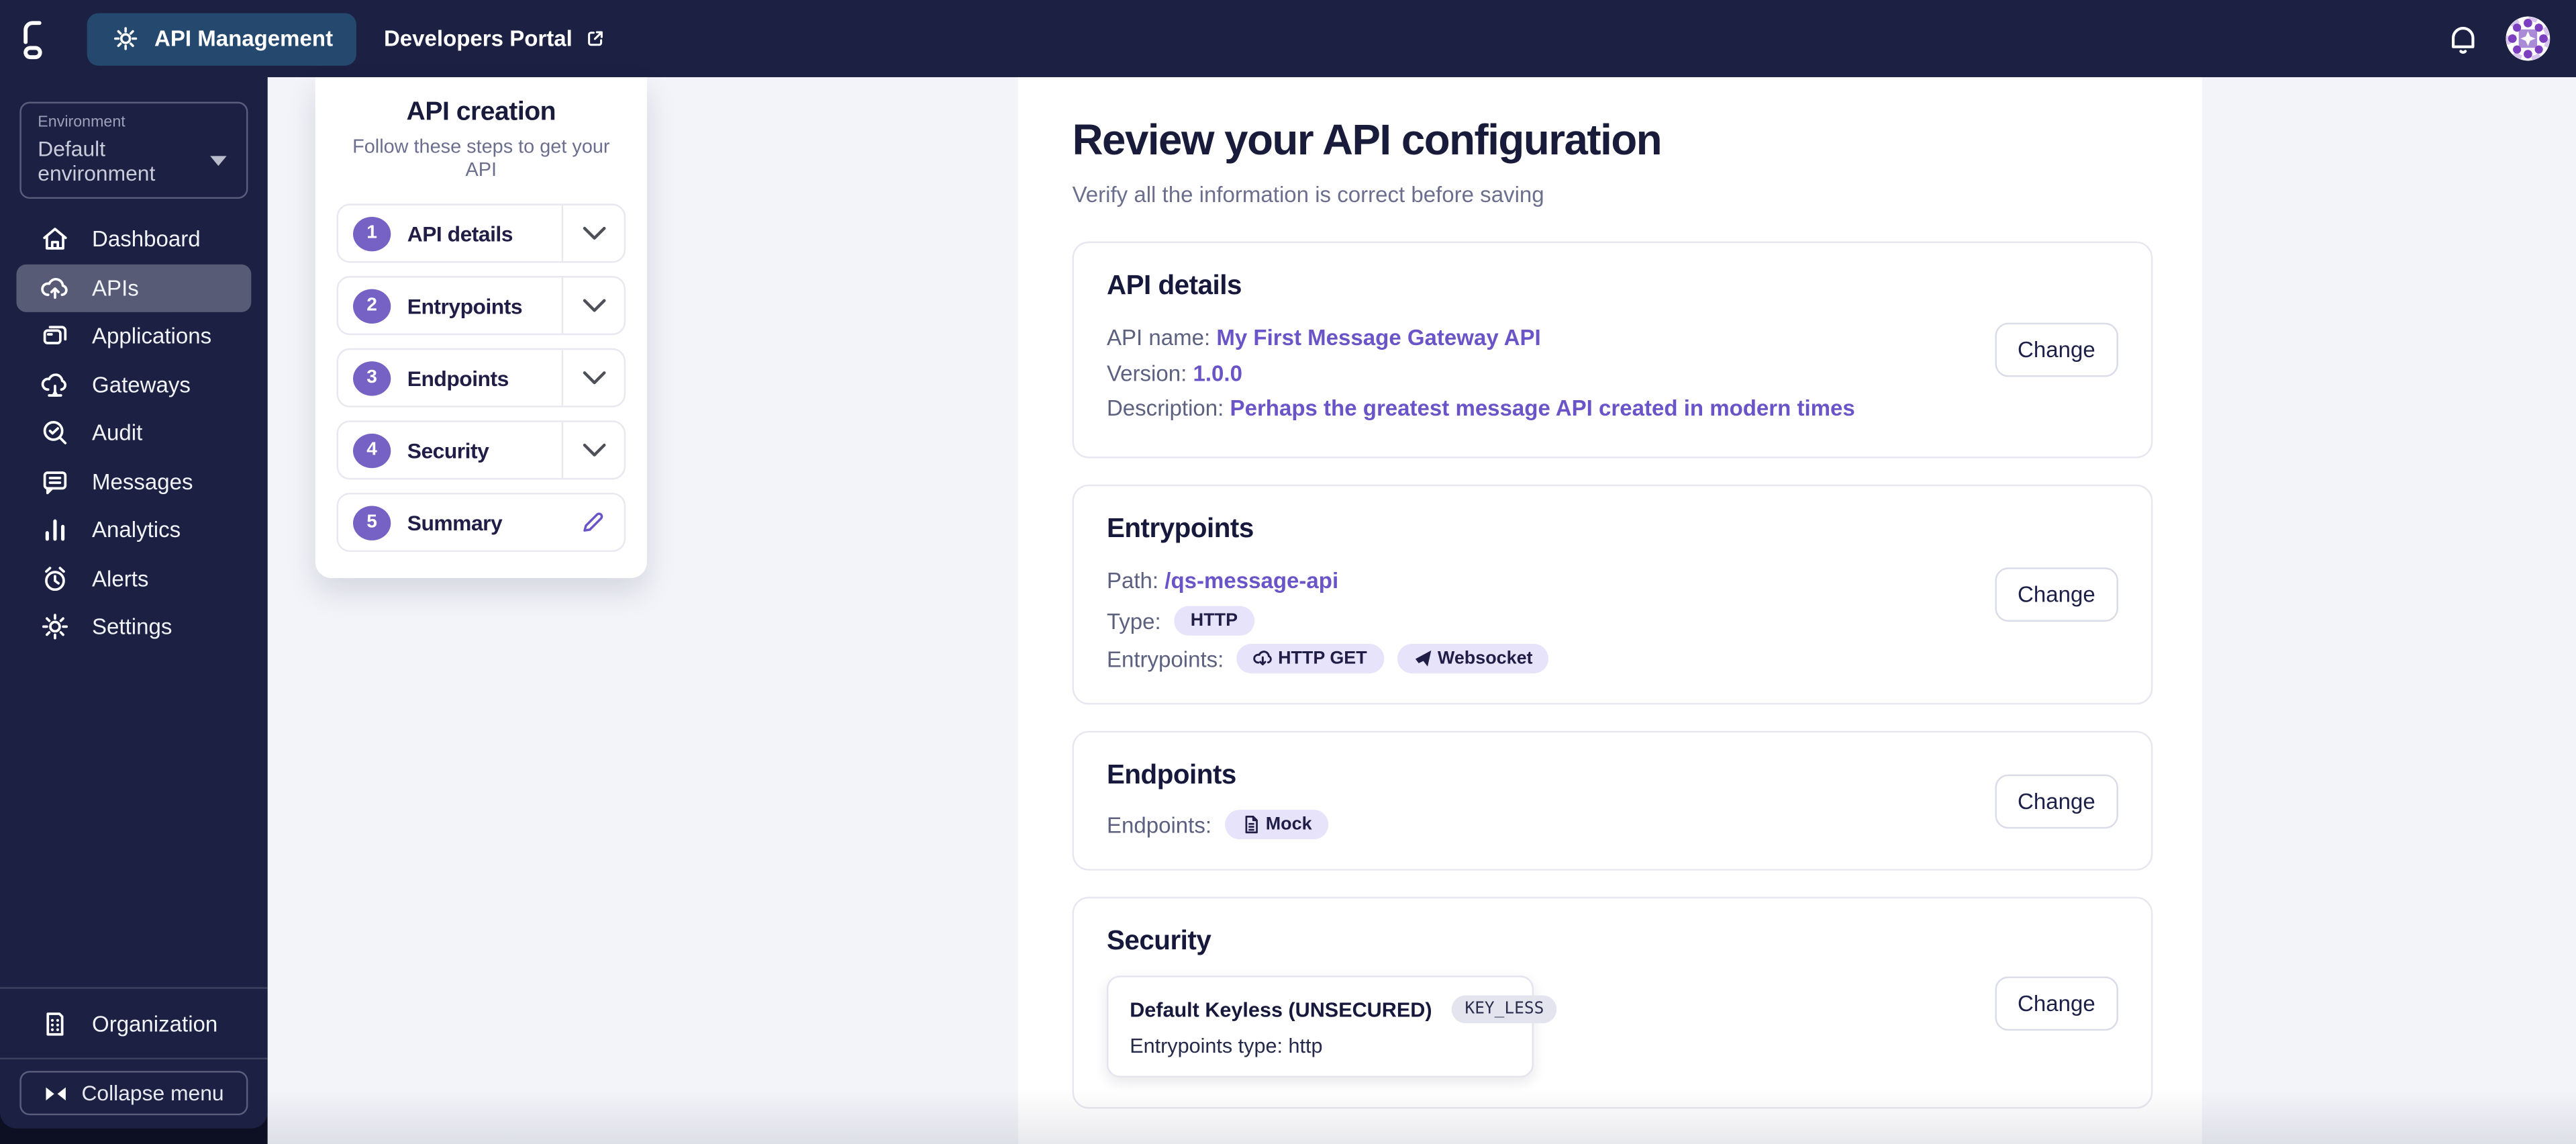 The width and height of the screenshot is (2576, 1144). I want to click on cloud-download-icon, so click(1263, 659).